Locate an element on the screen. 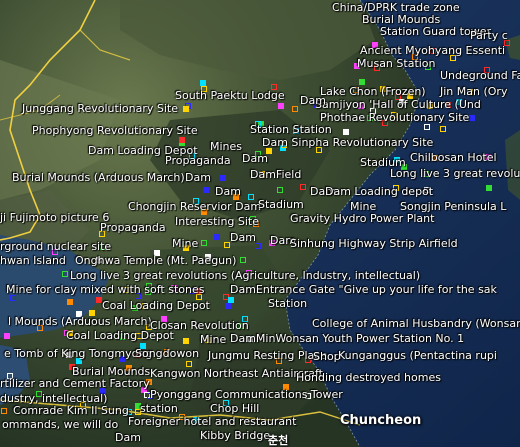 This screenshot has height=447, width=520. city-label-chuncheon: Chuncheon is located at coordinates (380, 420).